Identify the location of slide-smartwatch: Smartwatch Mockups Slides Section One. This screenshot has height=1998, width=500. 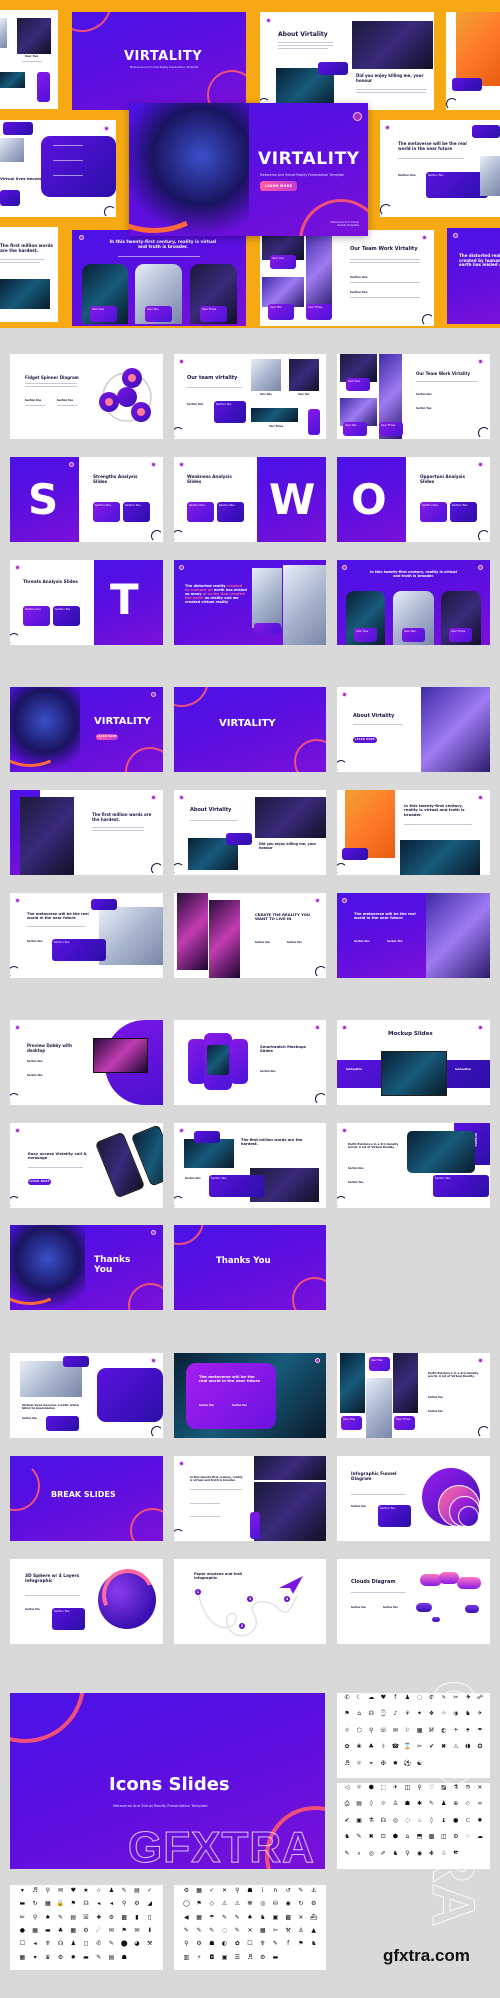
(250, 1062).